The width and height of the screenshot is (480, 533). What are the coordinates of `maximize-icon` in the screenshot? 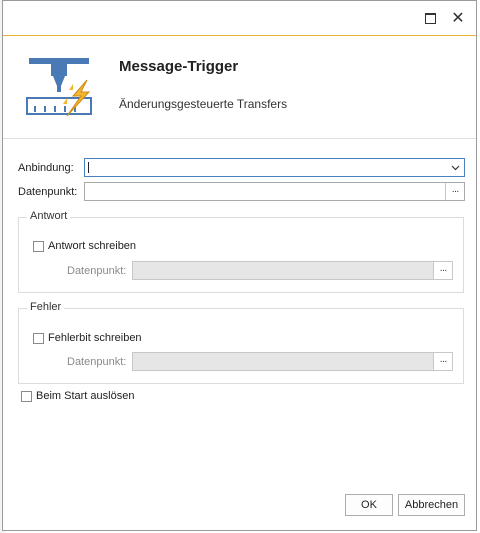 It's located at (430, 18).